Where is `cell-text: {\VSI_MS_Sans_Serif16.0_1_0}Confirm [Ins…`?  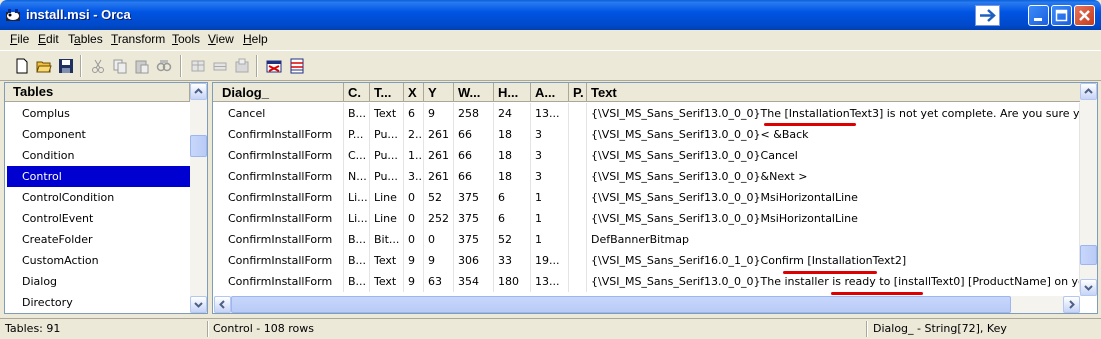
cell-text: {\VSI_MS_Sans_Serif16.0_1_0}Confirm [Ins… is located at coordinates (833, 260).